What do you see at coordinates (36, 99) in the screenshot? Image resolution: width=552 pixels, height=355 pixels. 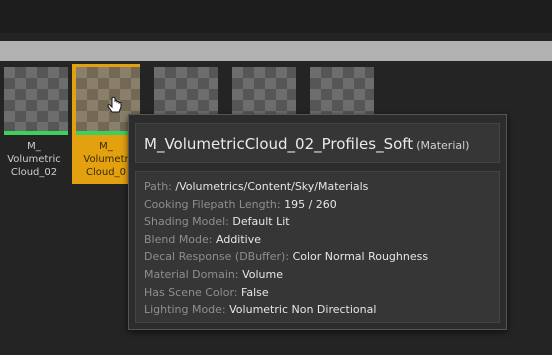 I see `asset-thumbnail` at bounding box center [36, 99].